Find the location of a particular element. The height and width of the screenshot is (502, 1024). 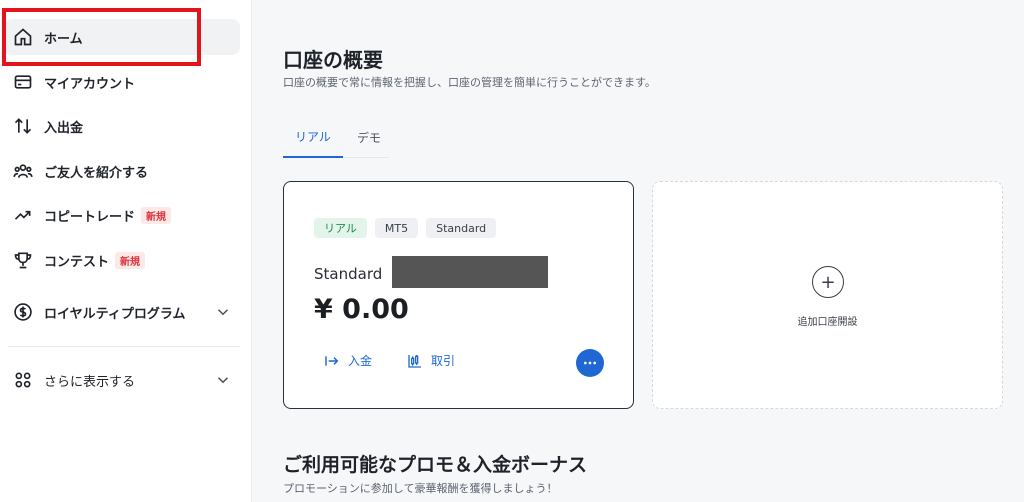

deposit-button: 入金 is located at coordinates (348, 360).